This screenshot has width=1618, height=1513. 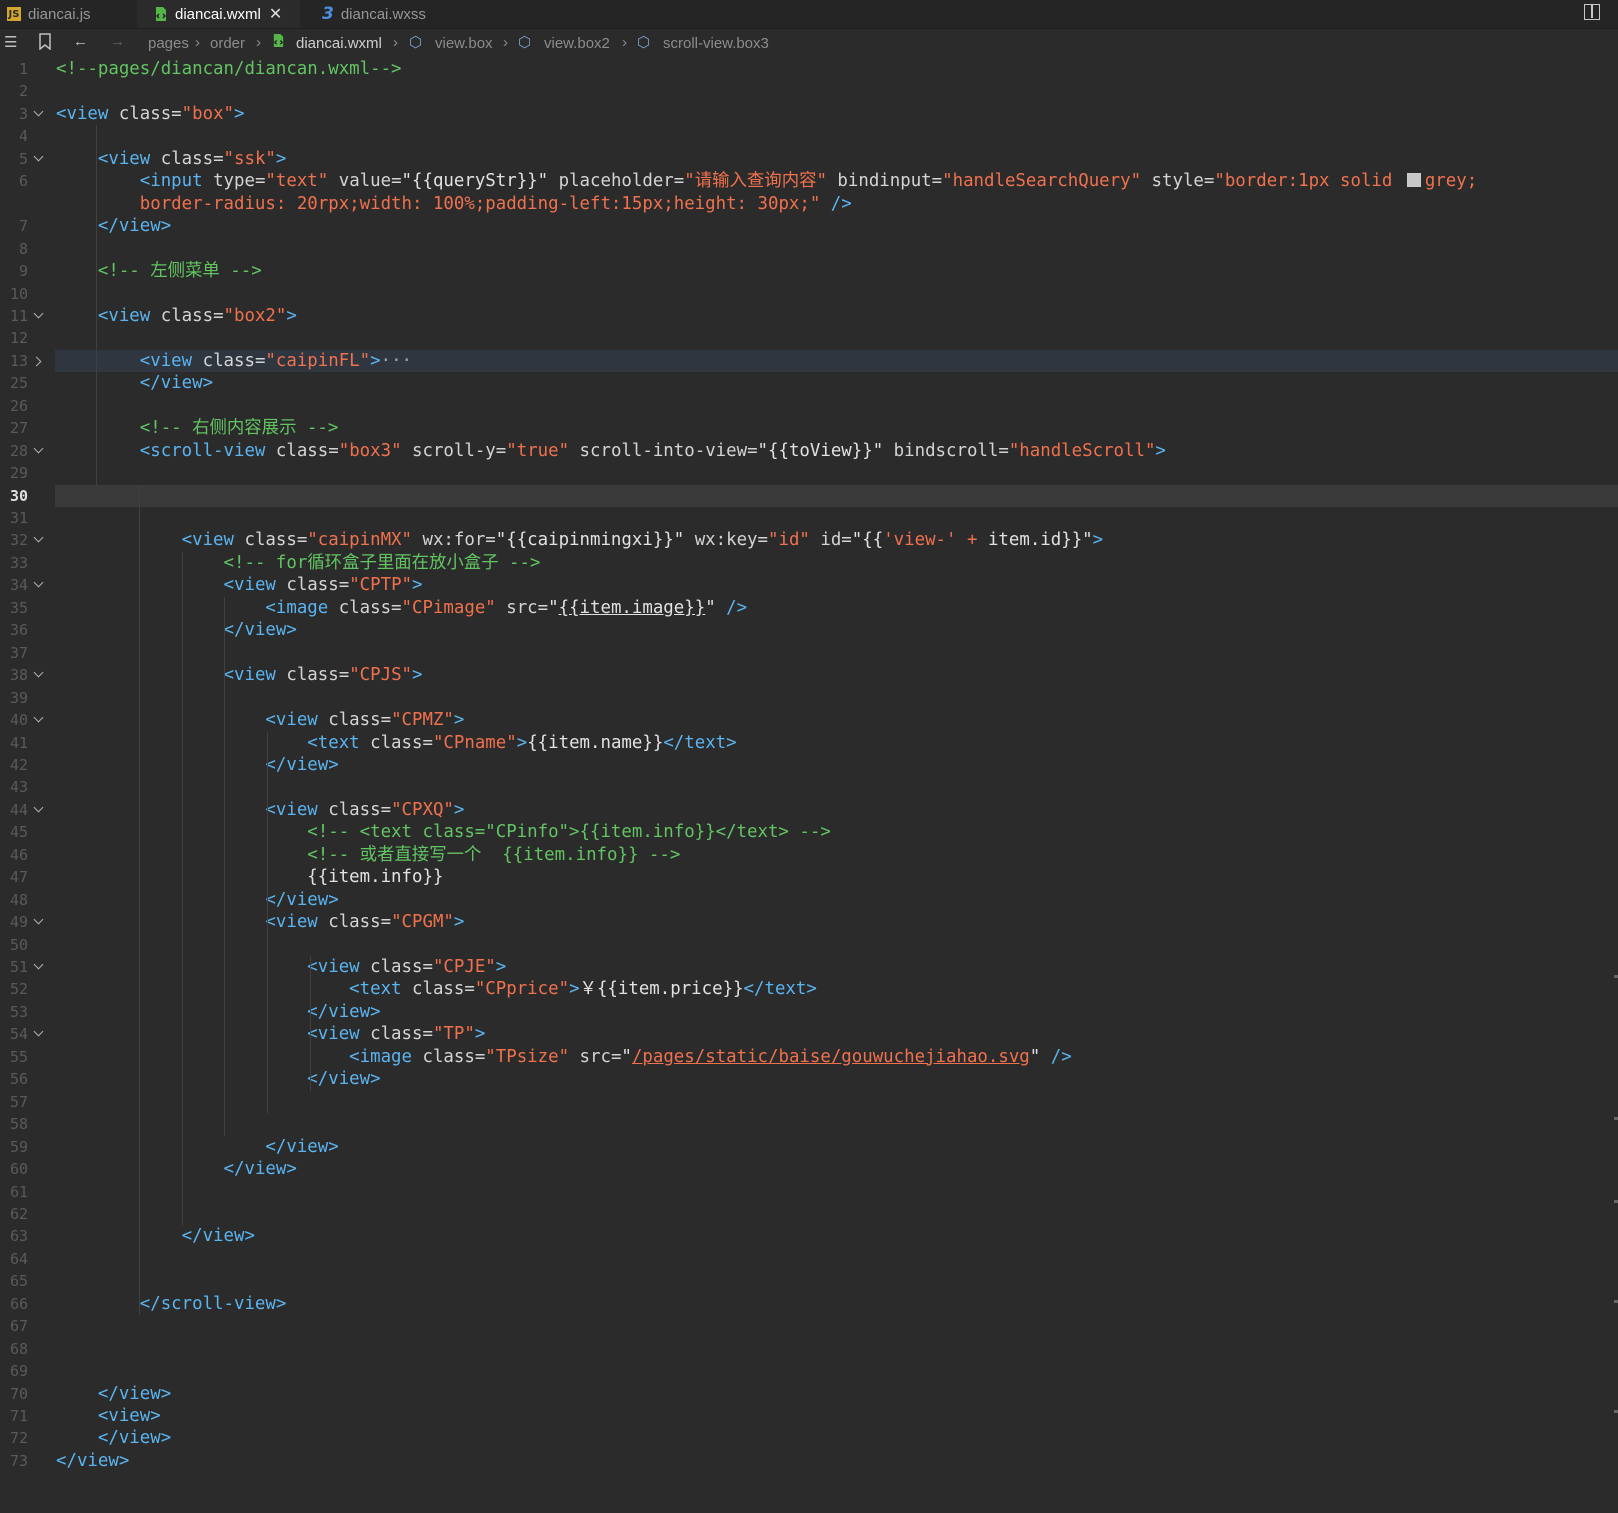 What do you see at coordinates (18, 652) in the screenshot?
I see `line-number: 37` at bounding box center [18, 652].